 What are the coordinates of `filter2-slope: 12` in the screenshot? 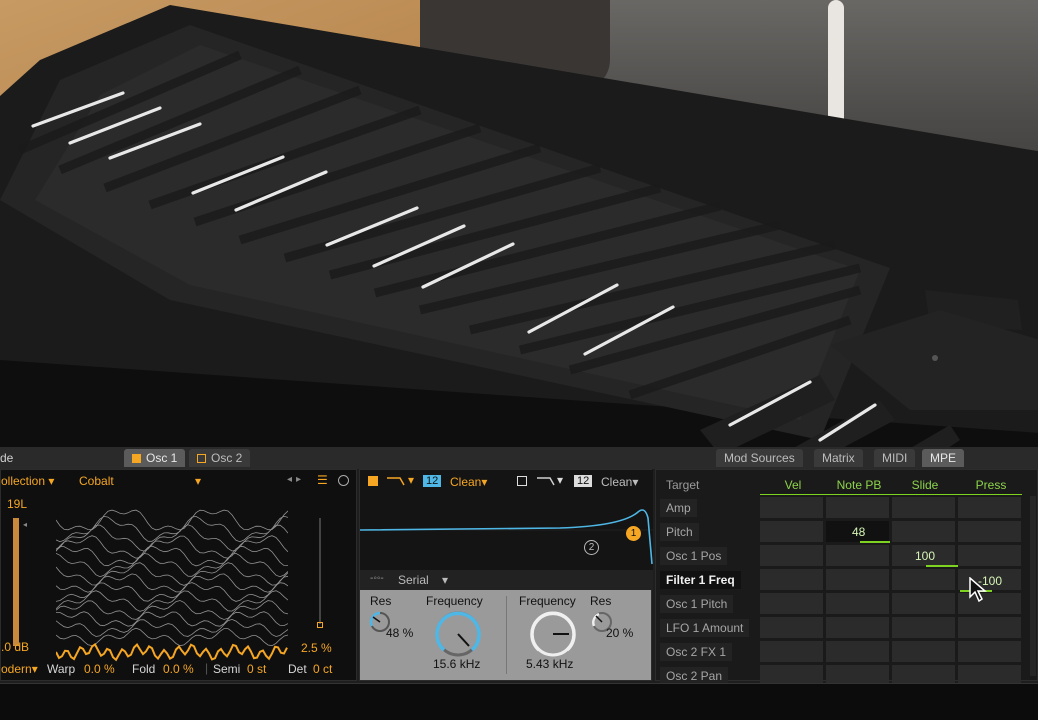 It's located at (583, 481).